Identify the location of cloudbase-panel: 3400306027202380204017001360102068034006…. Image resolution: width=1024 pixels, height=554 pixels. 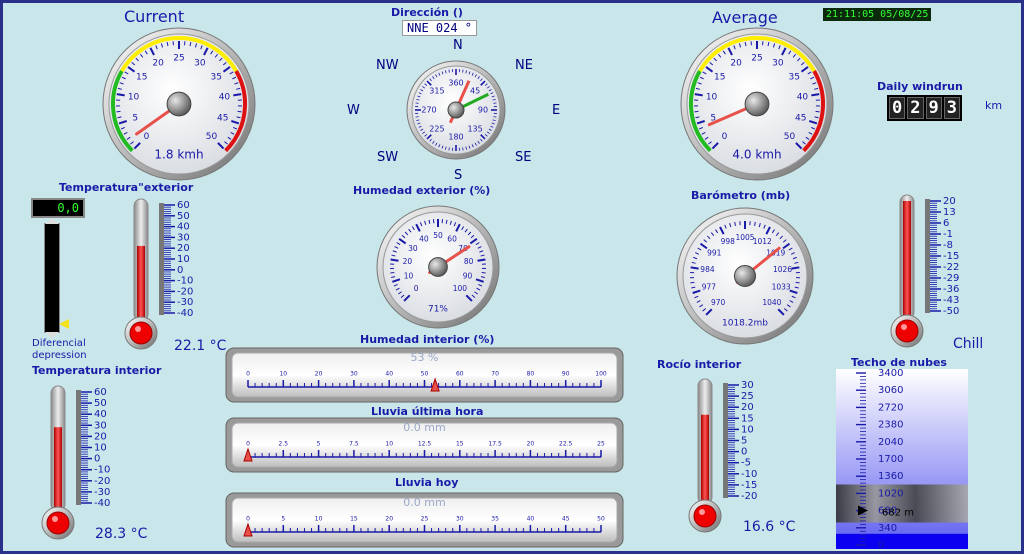
(902, 459).